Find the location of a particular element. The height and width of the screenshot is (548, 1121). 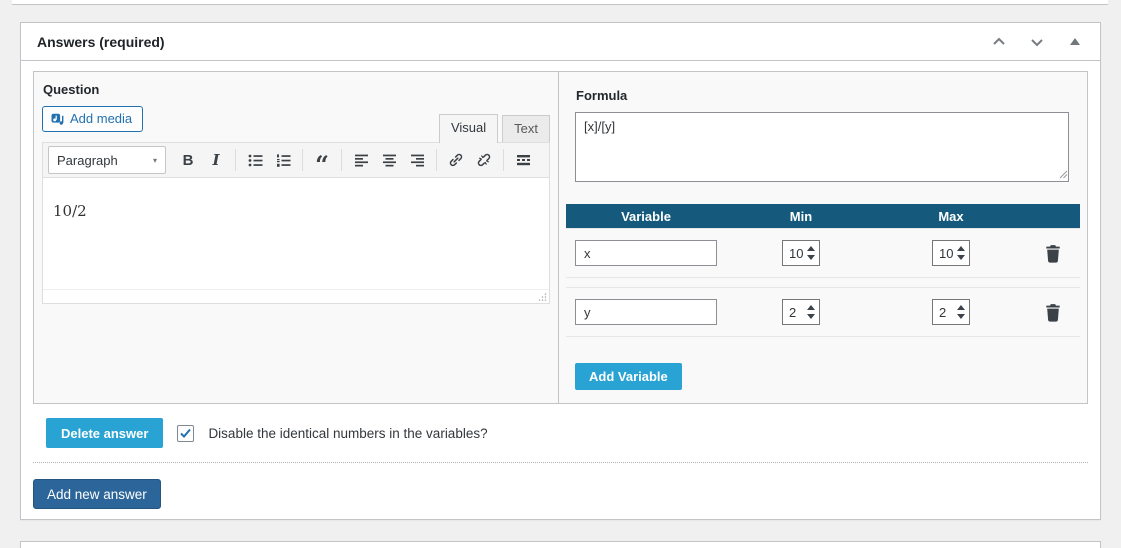

editor-toolbar: Paragraph ▾ B I “ is located at coordinates (296, 160).